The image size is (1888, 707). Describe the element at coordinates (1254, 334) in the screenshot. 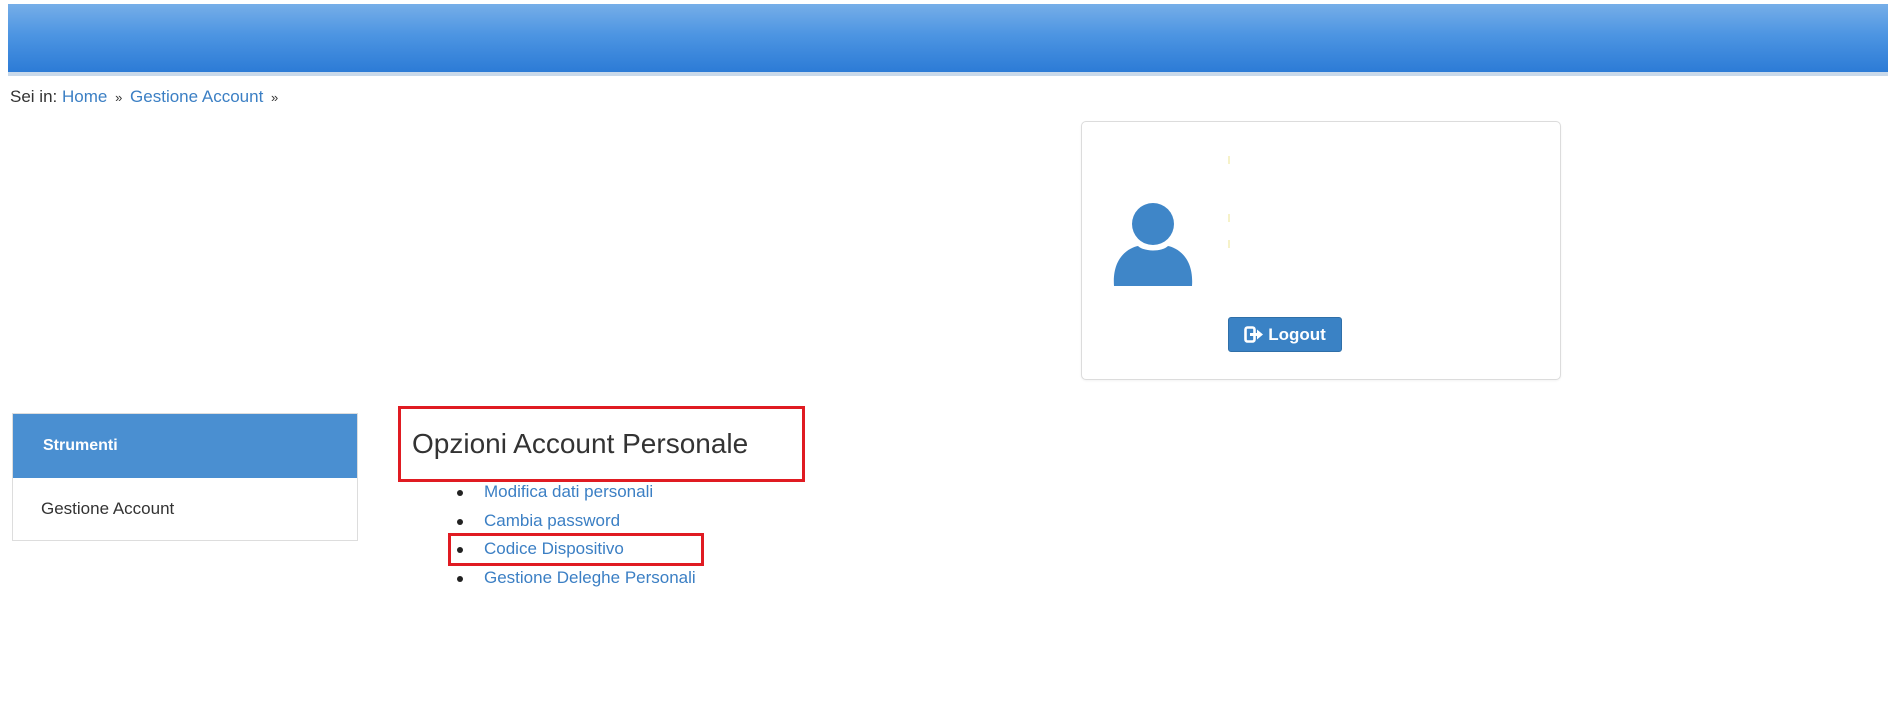

I see `sign-out-icon` at that location.